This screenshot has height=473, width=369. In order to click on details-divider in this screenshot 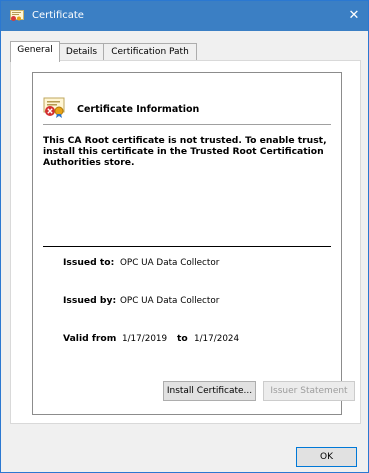, I will do `click(187, 246)`.